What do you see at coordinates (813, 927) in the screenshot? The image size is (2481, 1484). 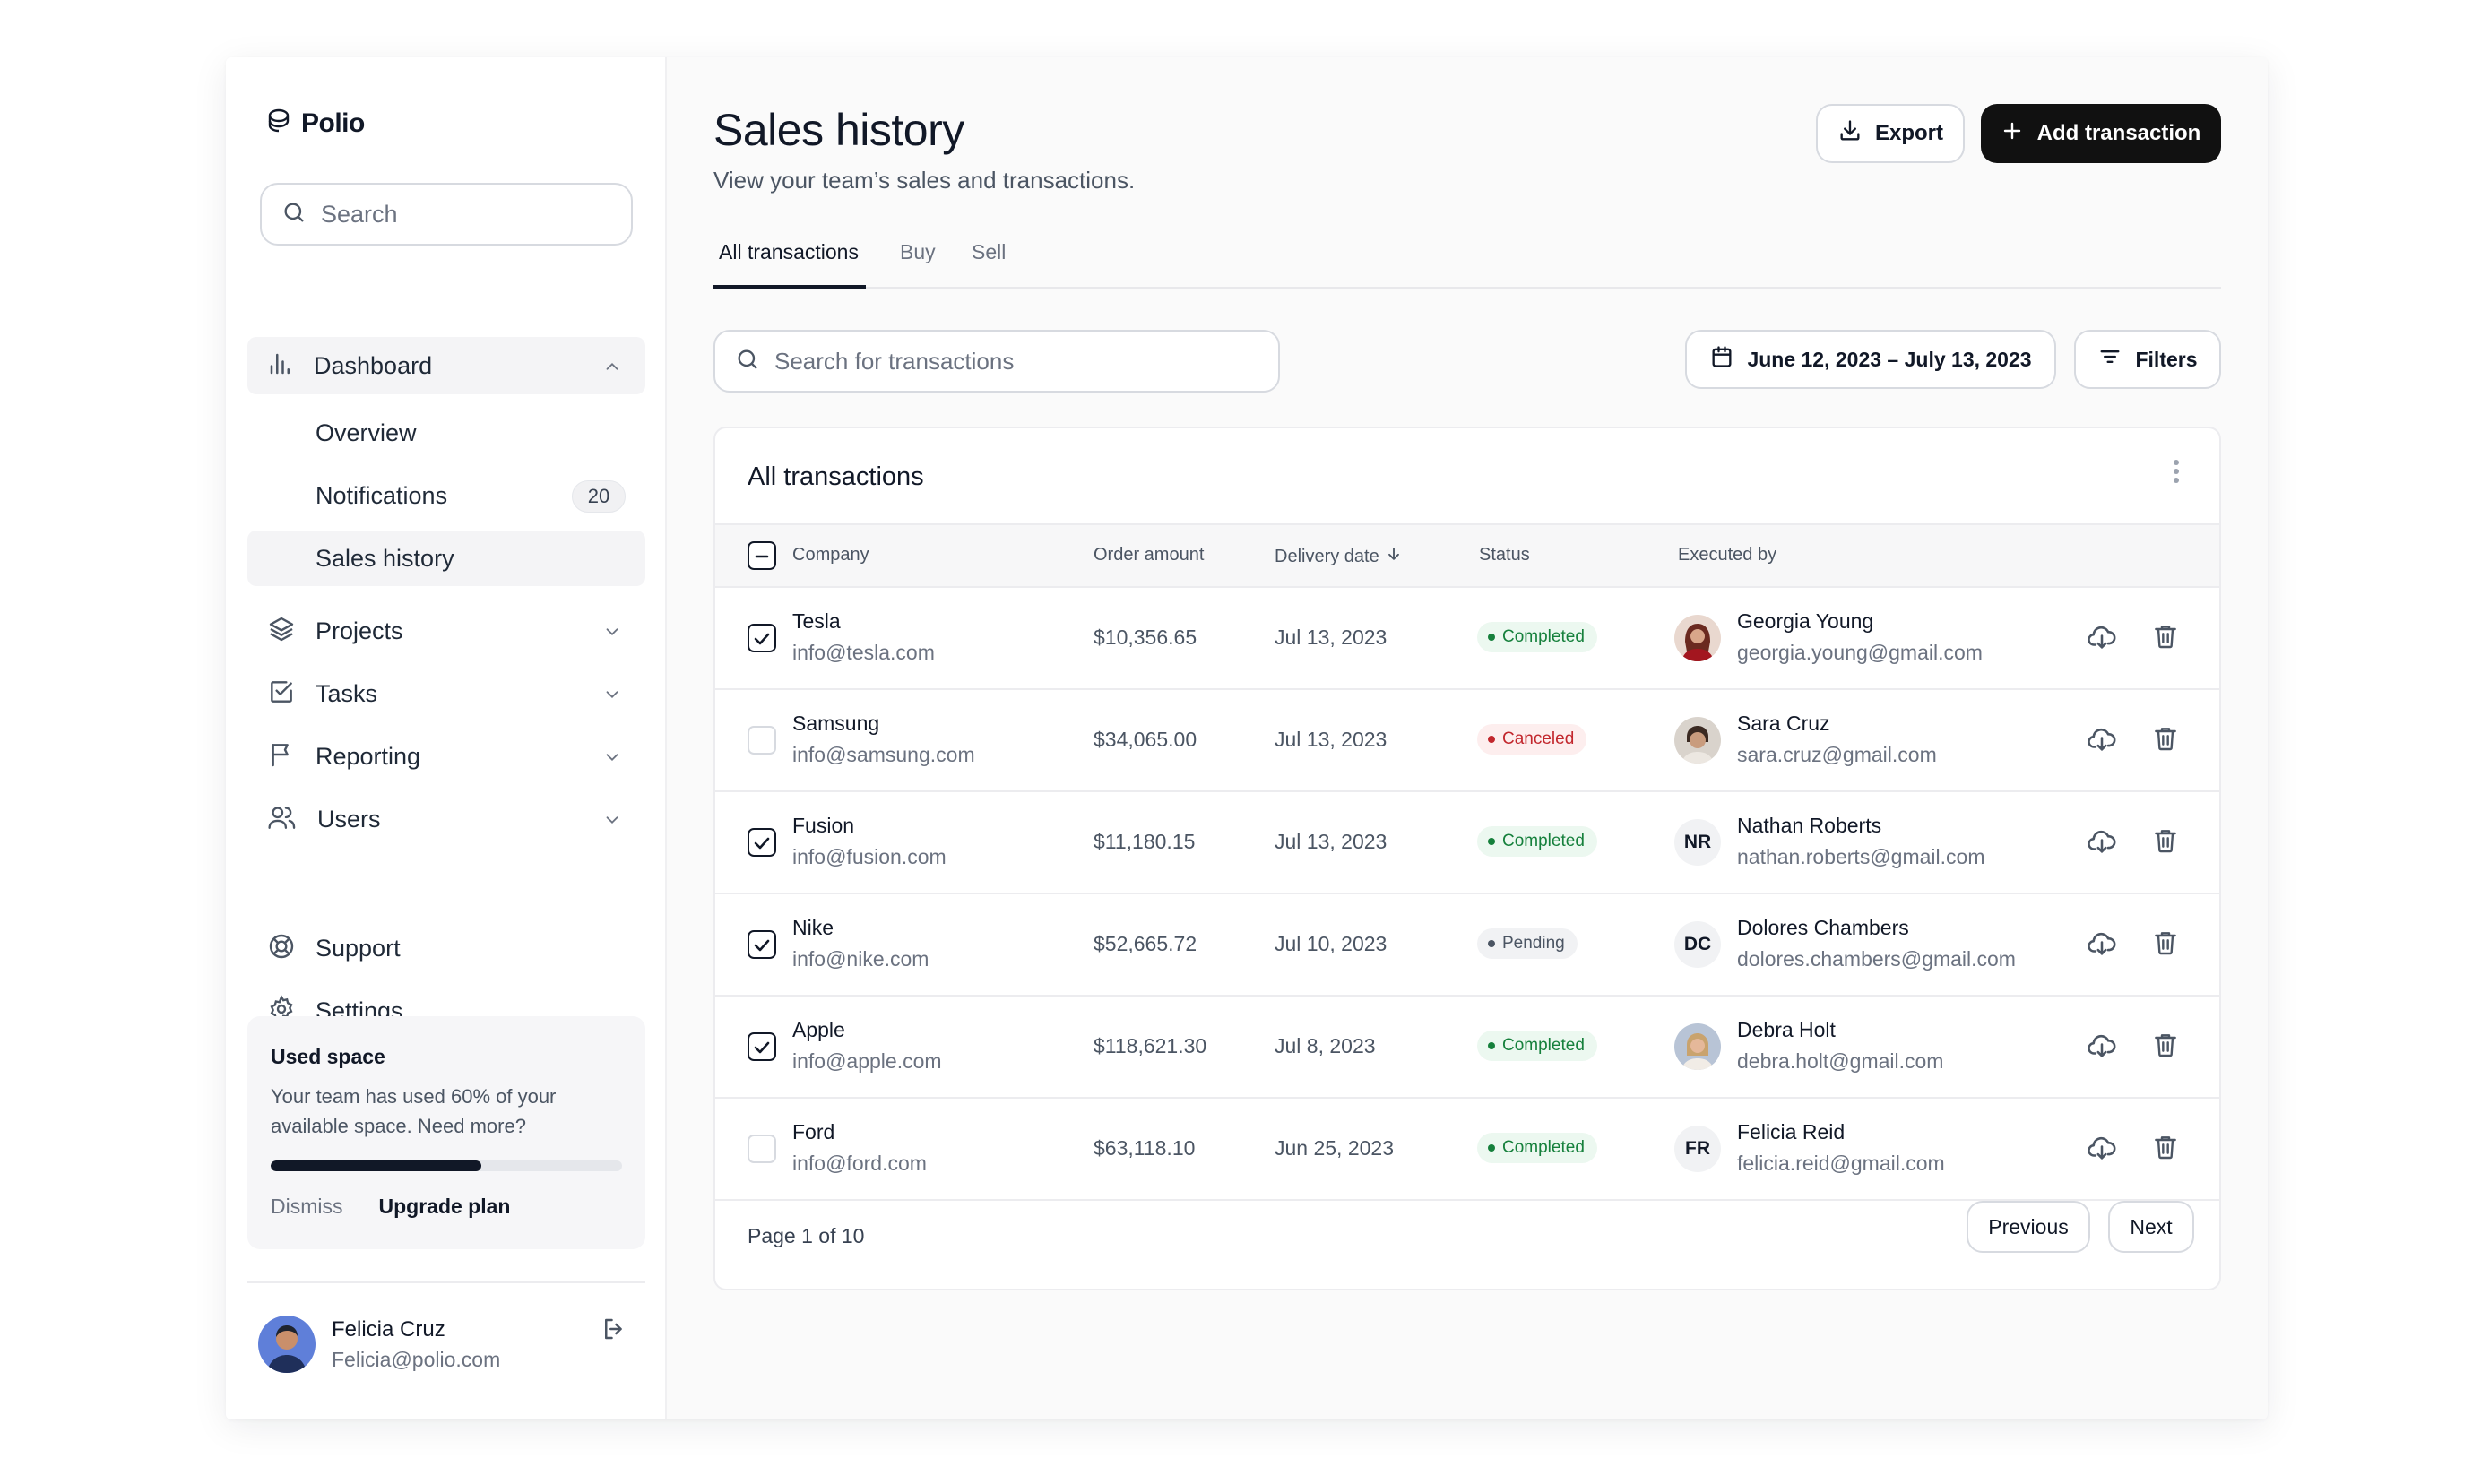 I see `company-name: Nike` at bounding box center [813, 927].